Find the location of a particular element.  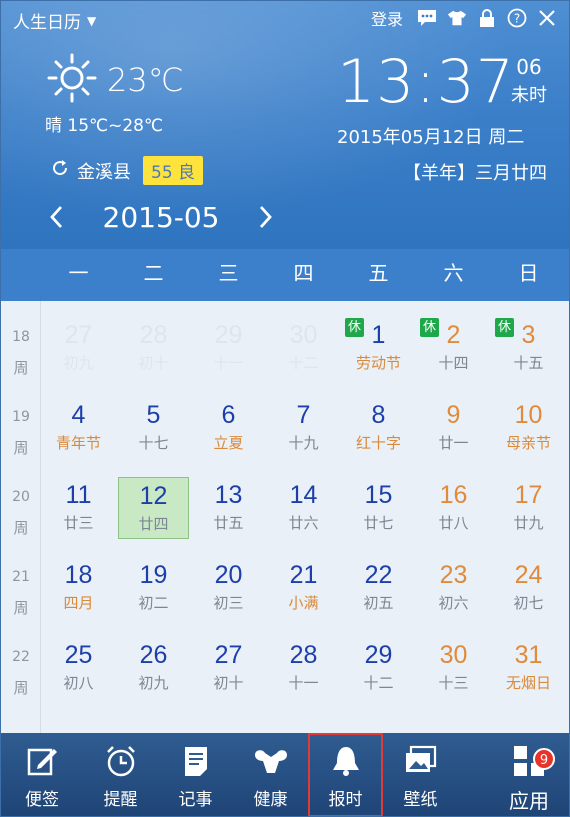

refresh-icon is located at coordinates (60, 170).